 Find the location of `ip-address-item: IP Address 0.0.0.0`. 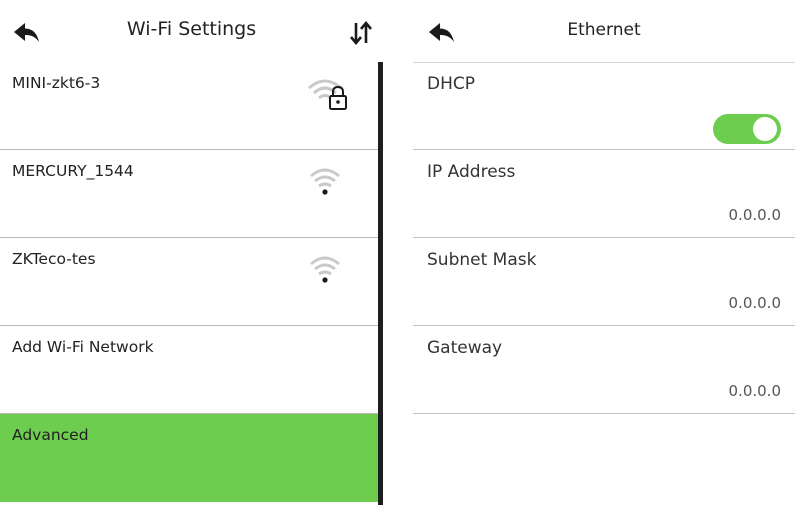

ip-address-item: IP Address 0.0.0.0 is located at coordinates (604, 194).